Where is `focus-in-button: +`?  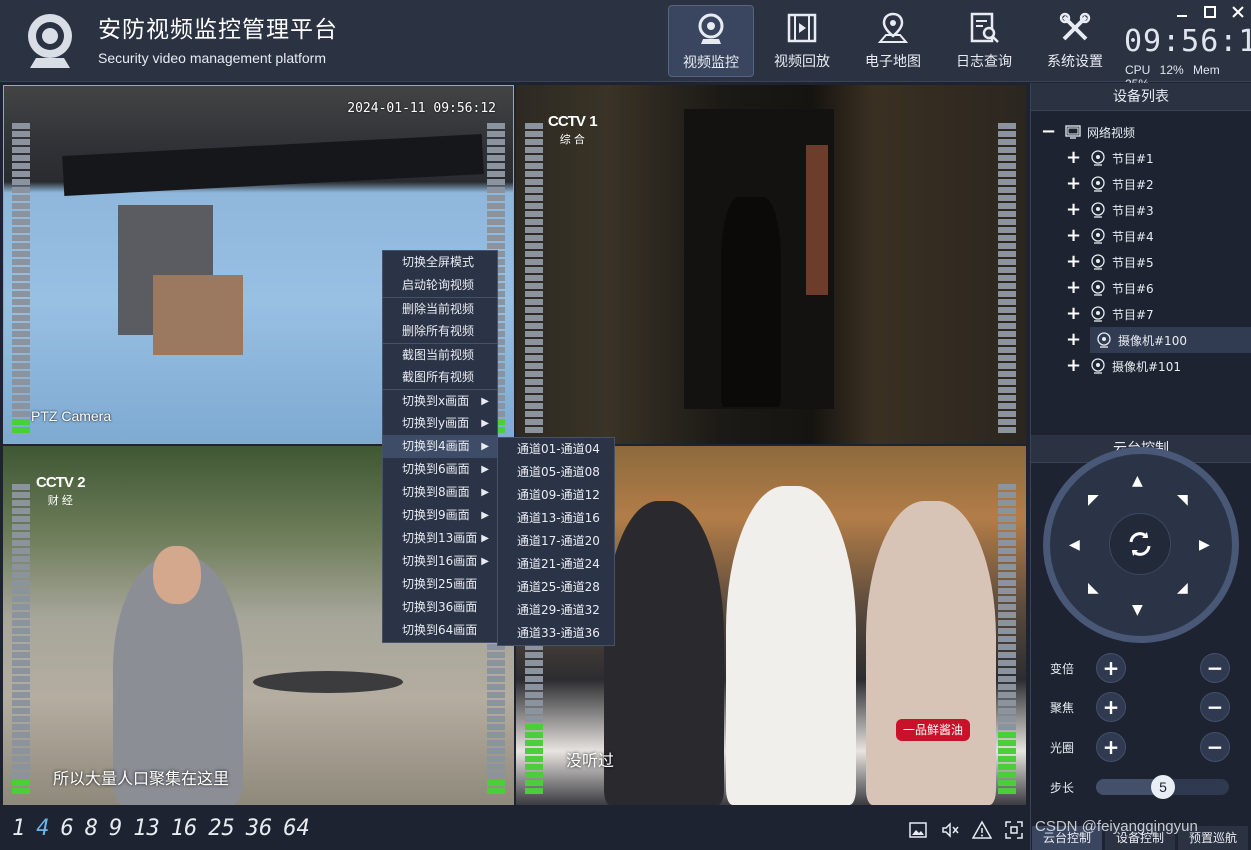 focus-in-button: + is located at coordinates (1111, 707).